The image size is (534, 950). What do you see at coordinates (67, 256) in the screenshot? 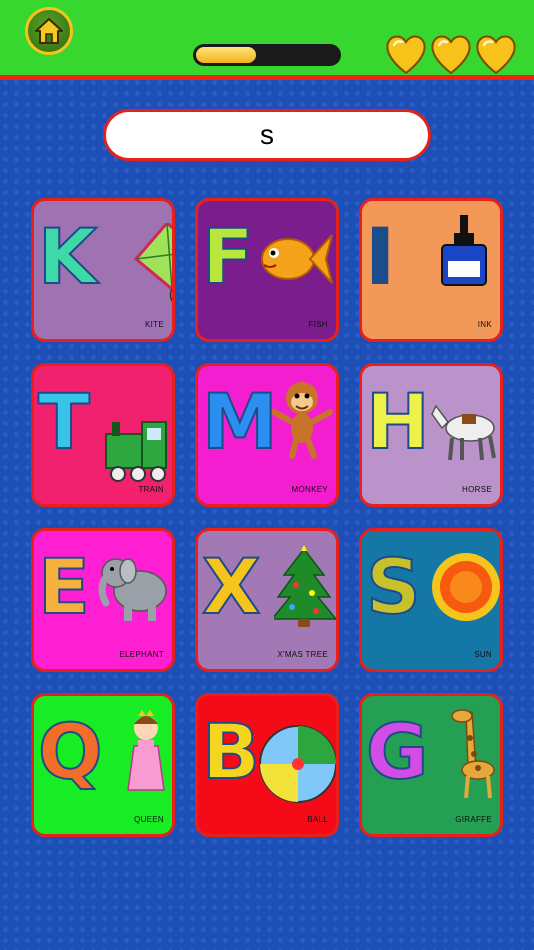
I see `tile-letter: K` at bounding box center [67, 256].